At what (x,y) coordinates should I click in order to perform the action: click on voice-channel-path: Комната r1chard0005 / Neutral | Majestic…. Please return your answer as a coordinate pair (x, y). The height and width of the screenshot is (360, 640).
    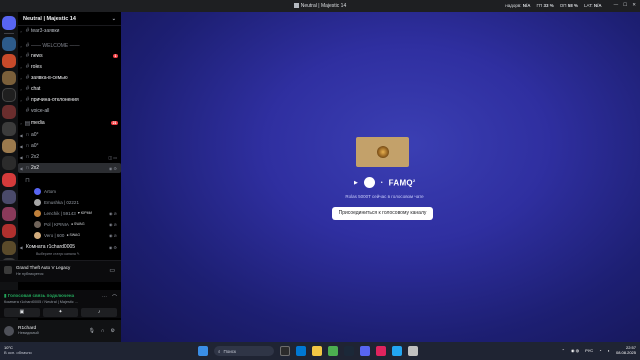
    Looking at the image, I should click on (41, 302).